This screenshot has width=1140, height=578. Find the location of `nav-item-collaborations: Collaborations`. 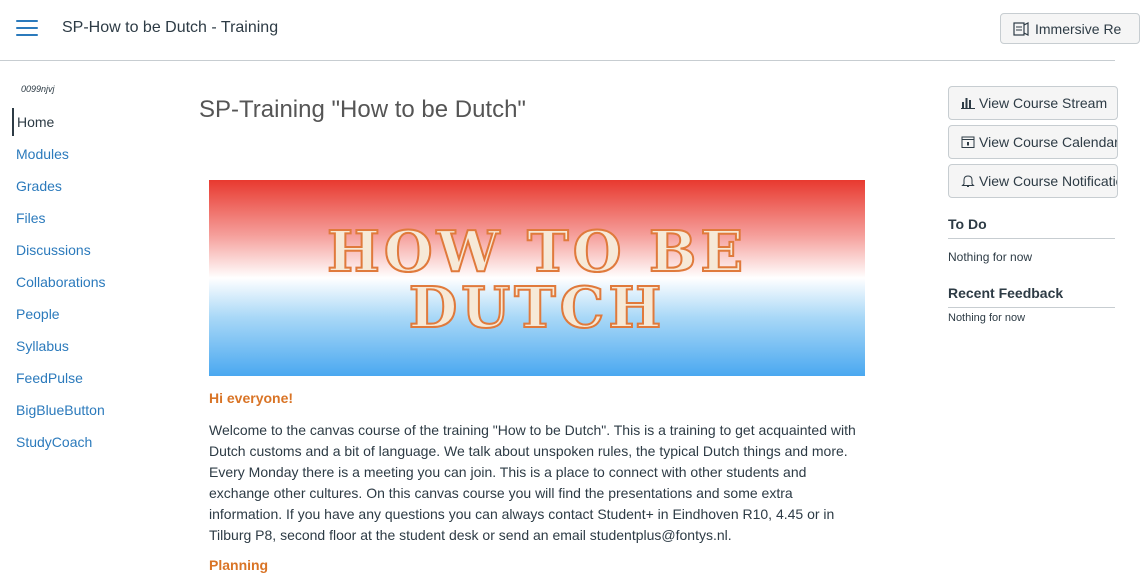

nav-item-collaborations: Collaborations is located at coordinates (82, 284).